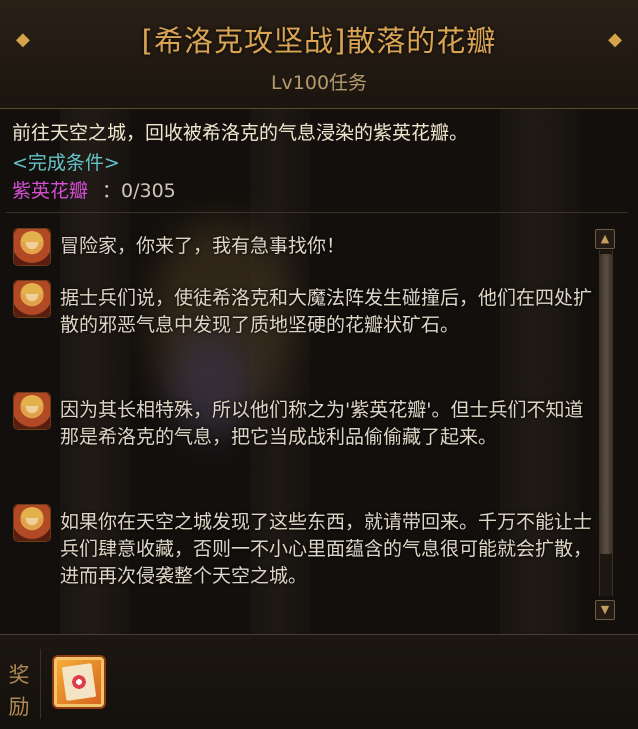 The image size is (638, 729). Describe the element at coordinates (139, 191) in the screenshot. I see `condition-item-count: ：0/305` at that location.